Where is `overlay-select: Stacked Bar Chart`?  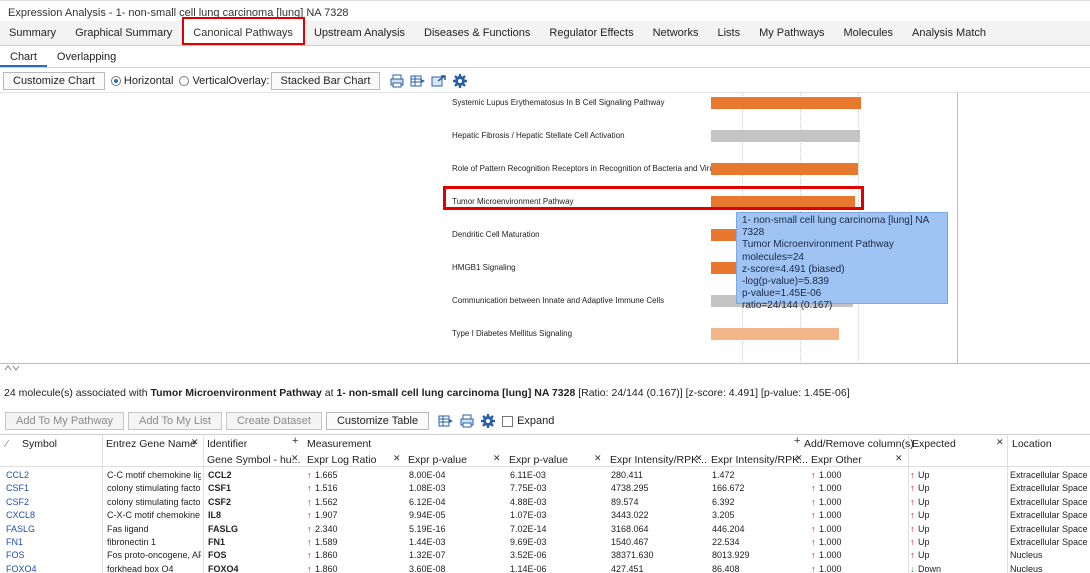
overlay-select: Stacked Bar Chart is located at coordinates (325, 81).